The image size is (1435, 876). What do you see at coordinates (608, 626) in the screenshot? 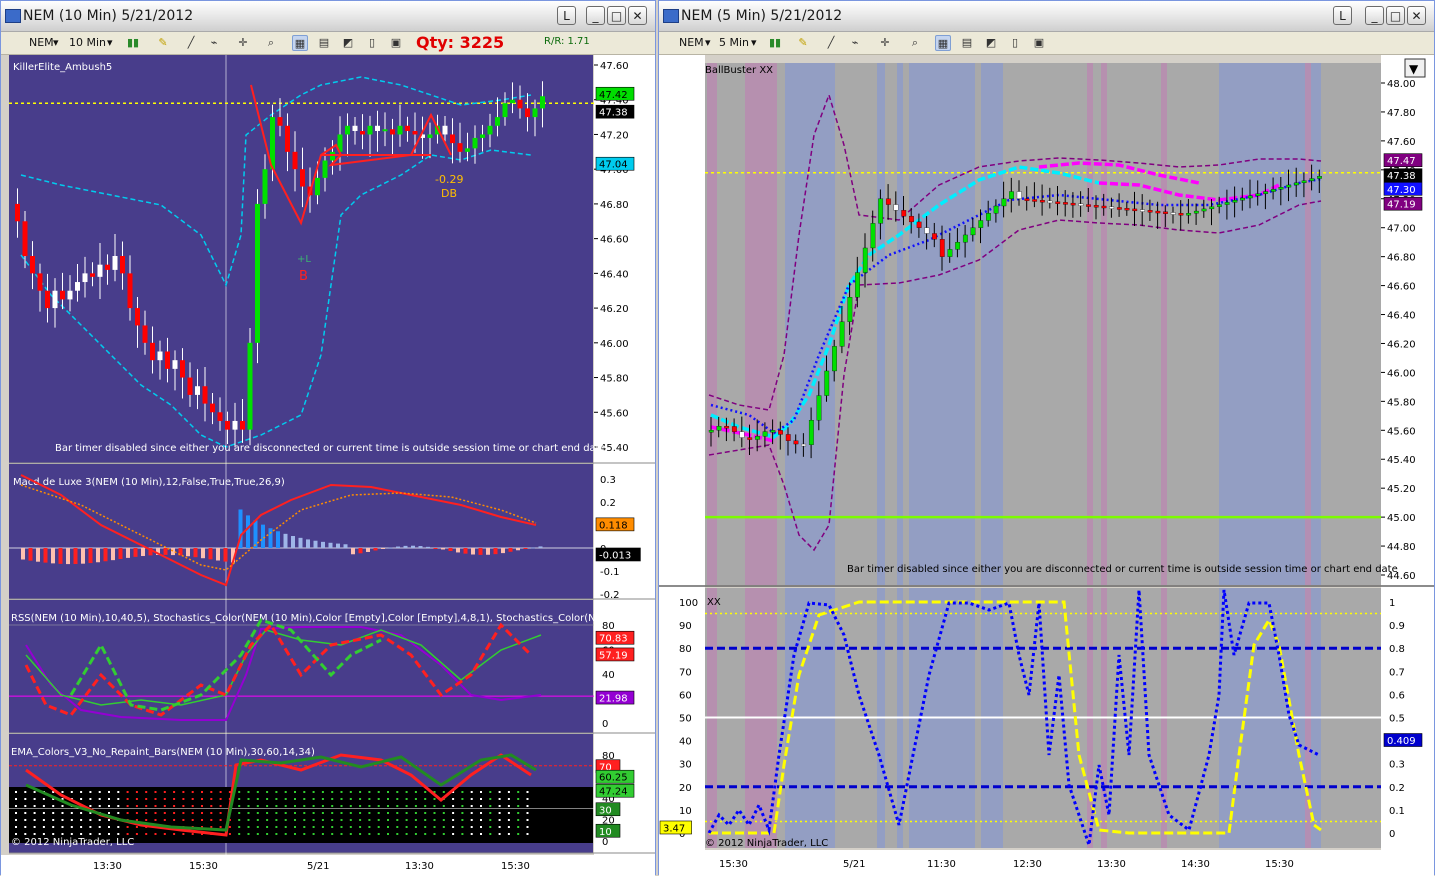
I see `rss-y-tick: 80` at bounding box center [608, 626].